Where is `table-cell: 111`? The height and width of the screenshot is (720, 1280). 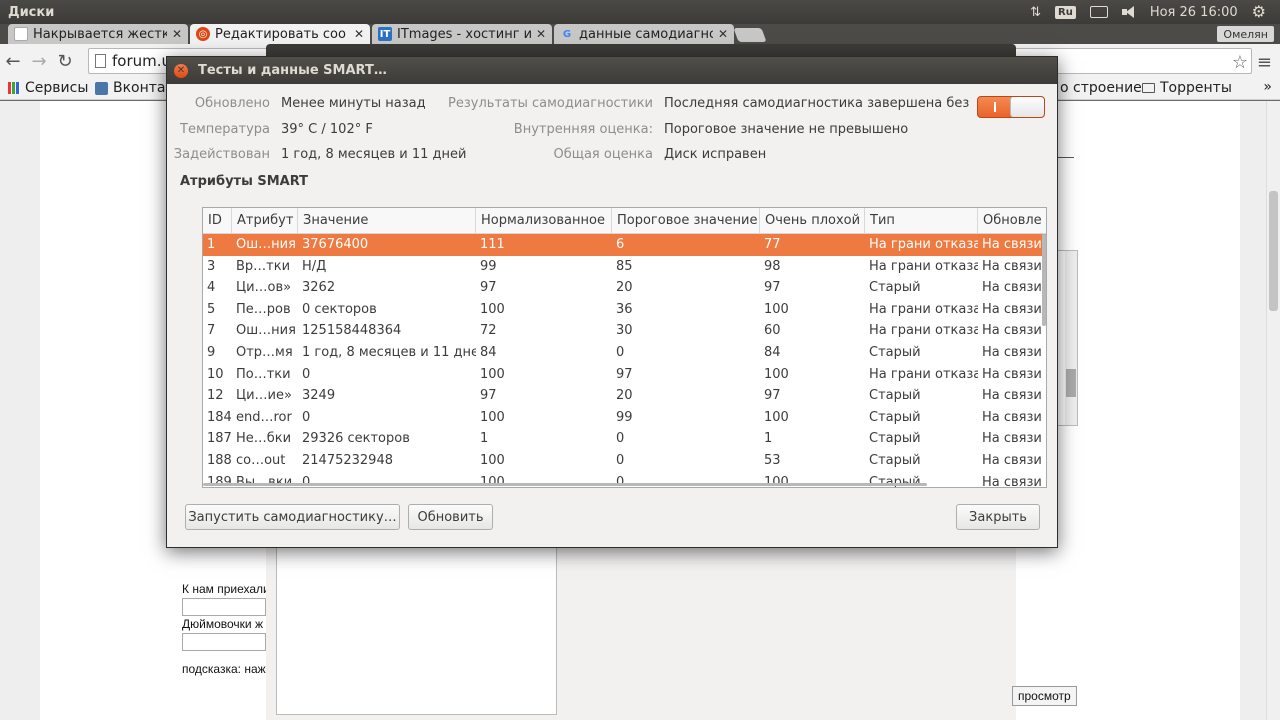 table-cell: 111 is located at coordinates (492, 244).